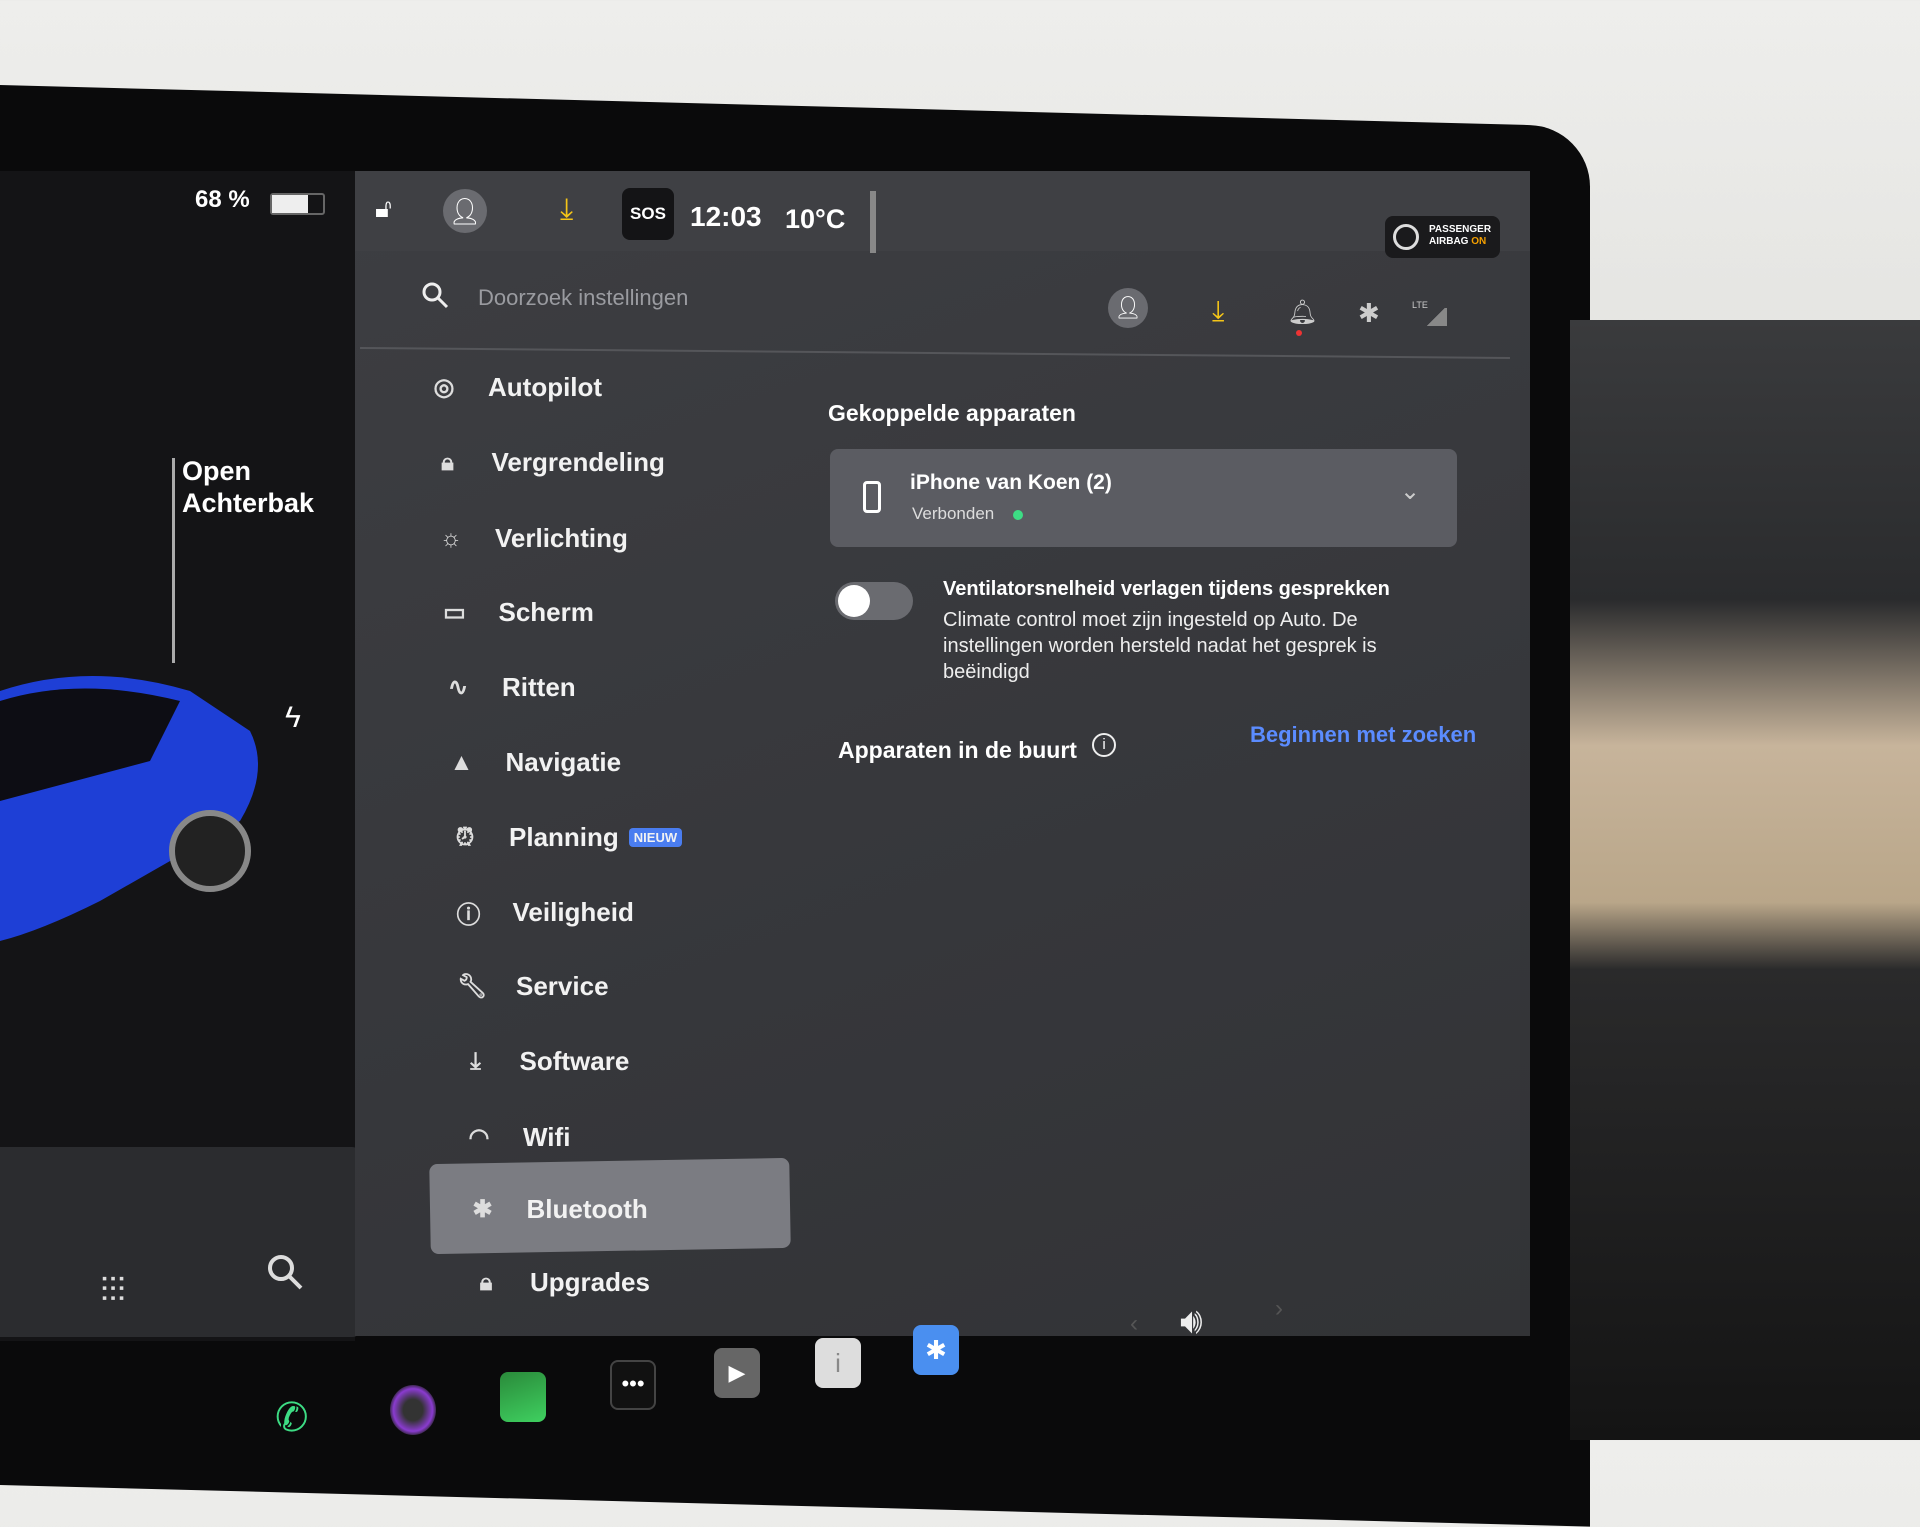 Image resolution: width=1920 pixels, height=1527 pixels. Describe the element at coordinates (461, 762) in the screenshot. I see `navigation-icon: ▲` at that location.